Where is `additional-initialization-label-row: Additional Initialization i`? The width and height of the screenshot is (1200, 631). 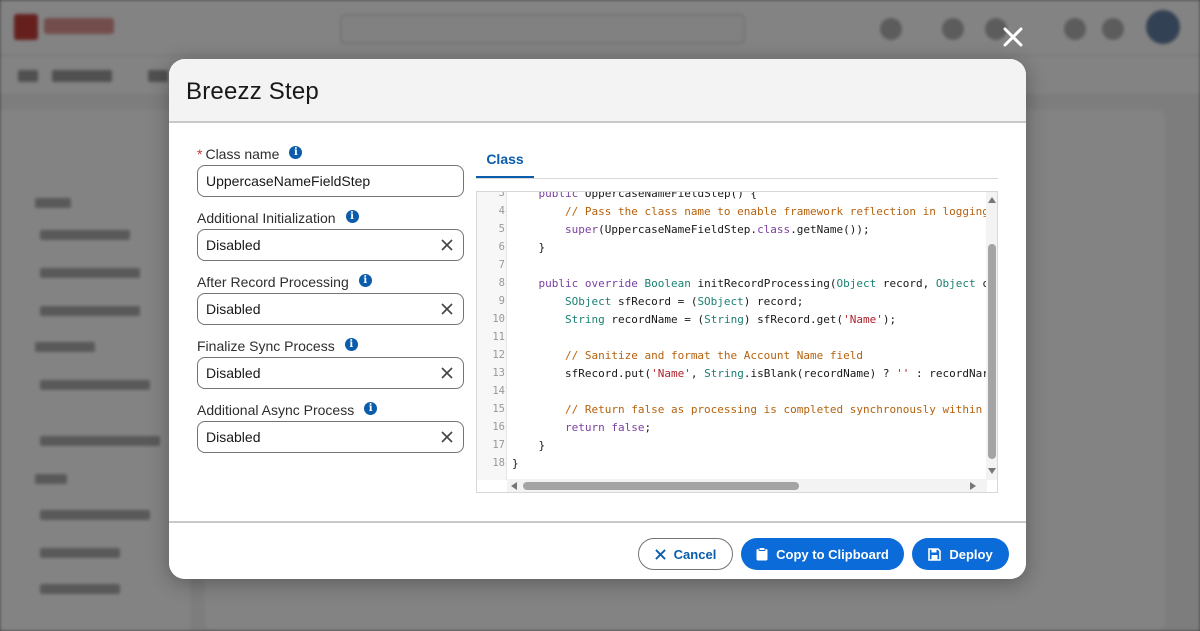 additional-initialization-label-row: Additional Initialization i is located at coordinates (278, 217).